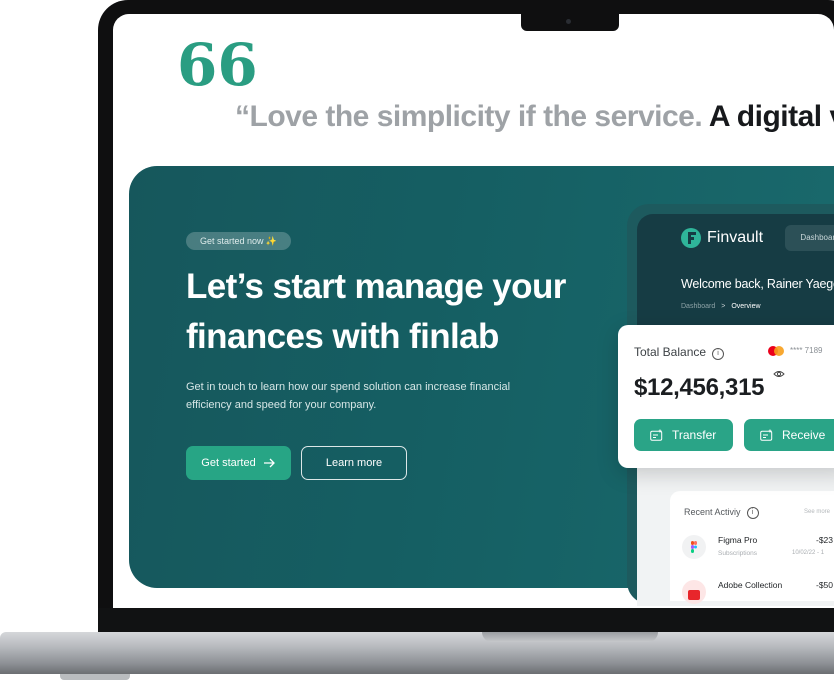  What do you see at coordinates (656, 435) in the screenshot?
I see `transfer-icon` at bounding box center [656, 435].